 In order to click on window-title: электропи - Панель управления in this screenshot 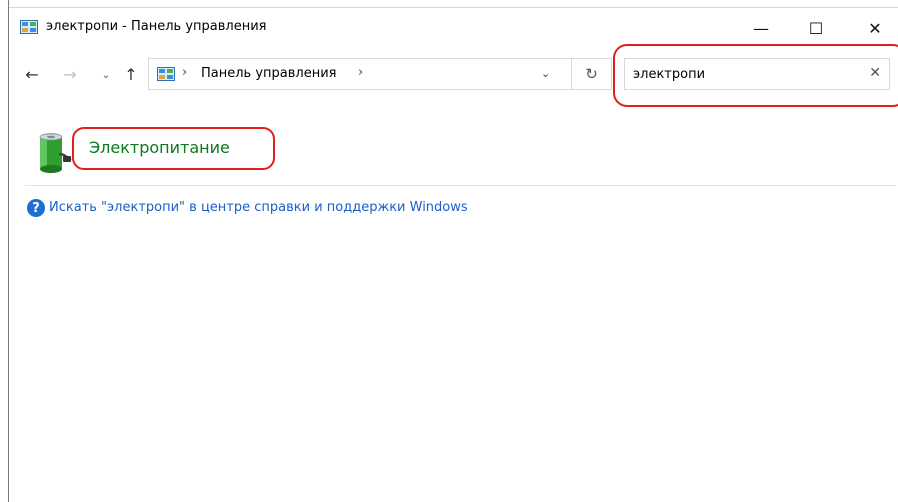, I will do `click(156, 26)`.